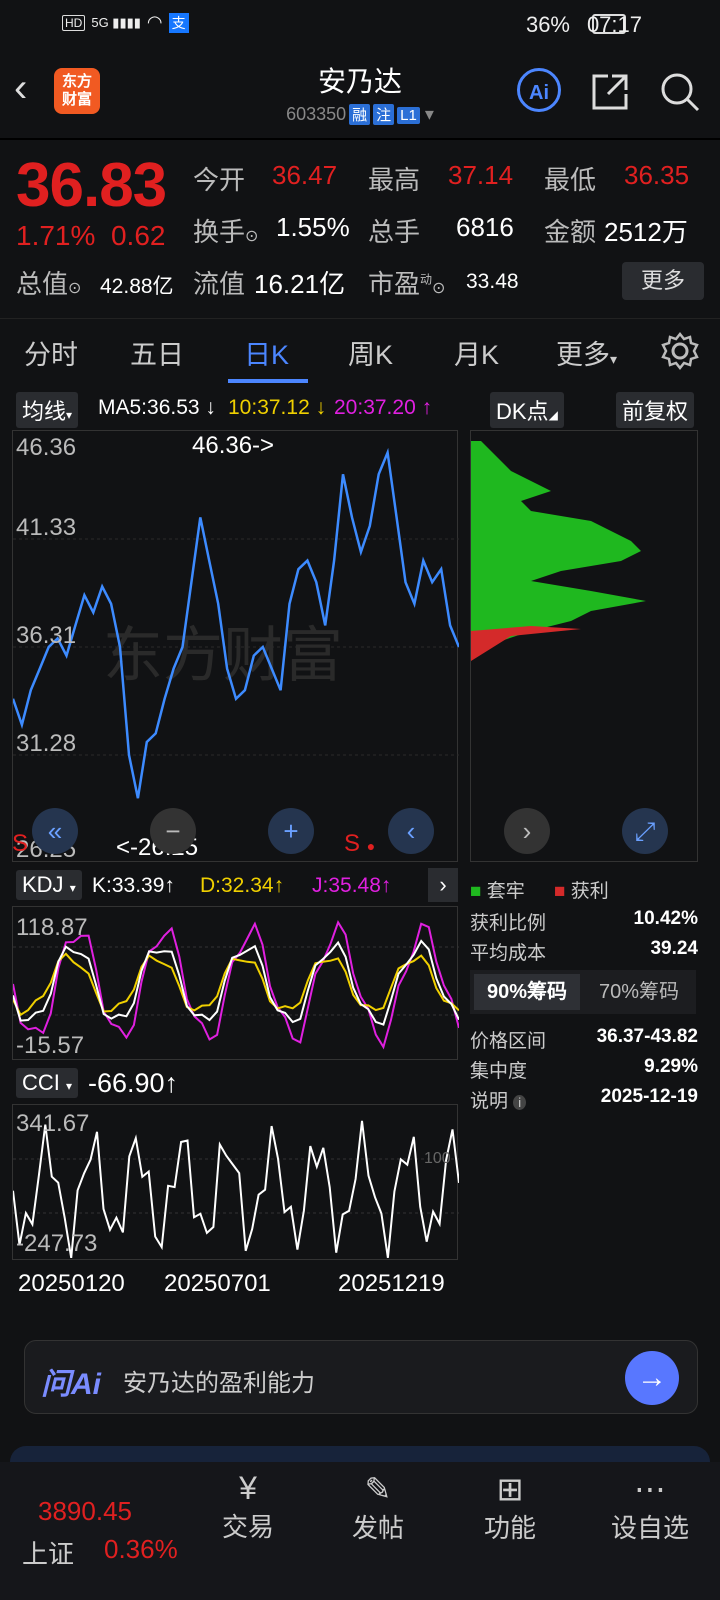  What do you see at coordinates (657, 175) in the screenshot?
I see `low-value: 36.35` at bounding box center [657, 175].